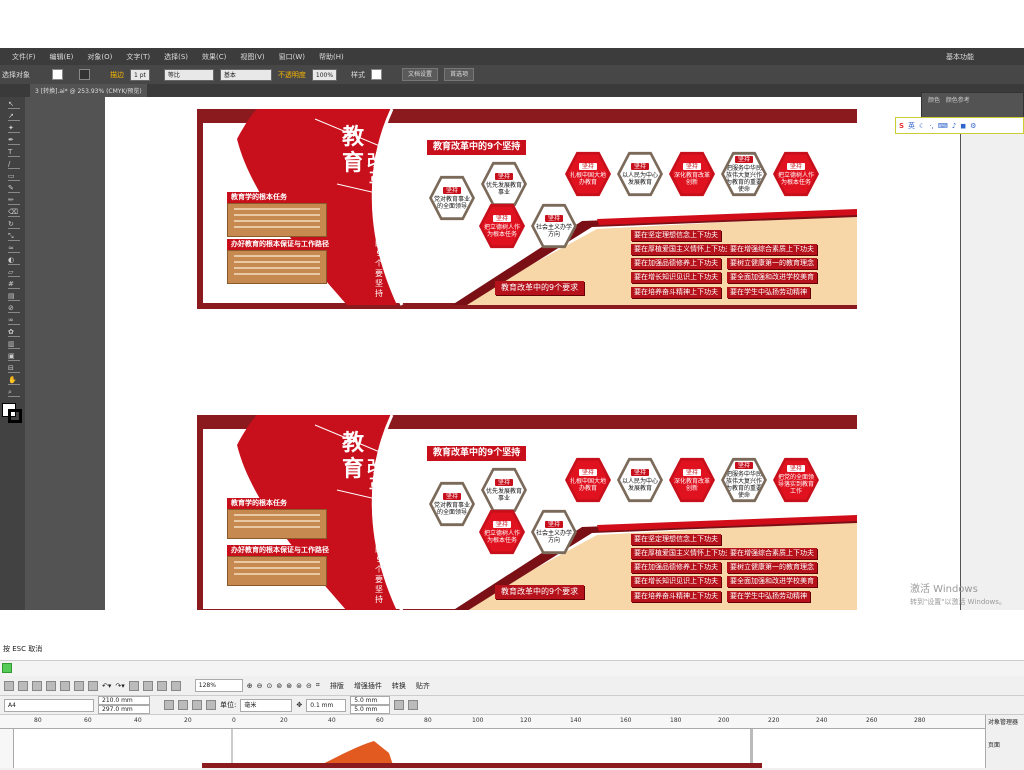 The image size is (1024, 770). I want to click on artboard-tool-icon: ▣, so click(14, 356).